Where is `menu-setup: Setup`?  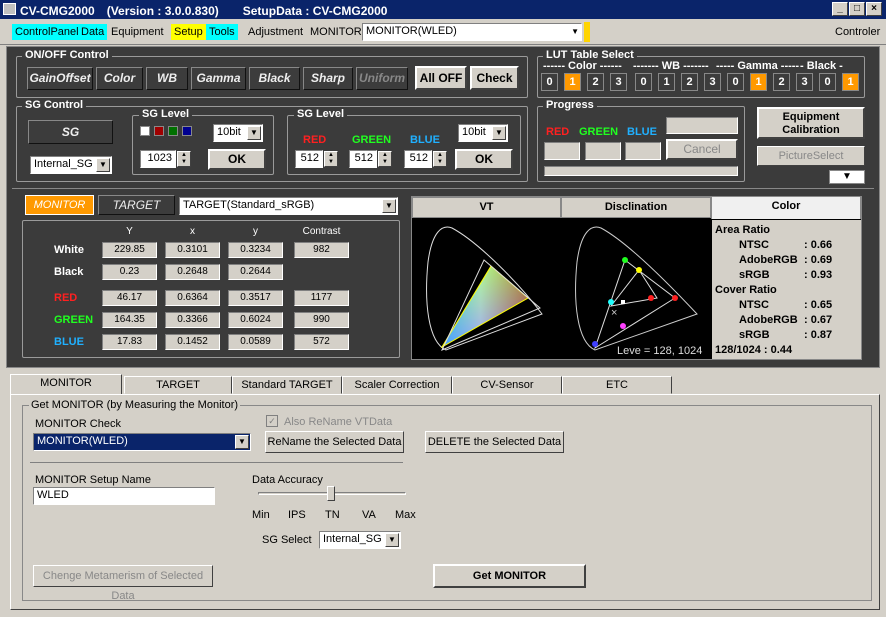
menu-setup: Setup is located at coordinates (188, 32).